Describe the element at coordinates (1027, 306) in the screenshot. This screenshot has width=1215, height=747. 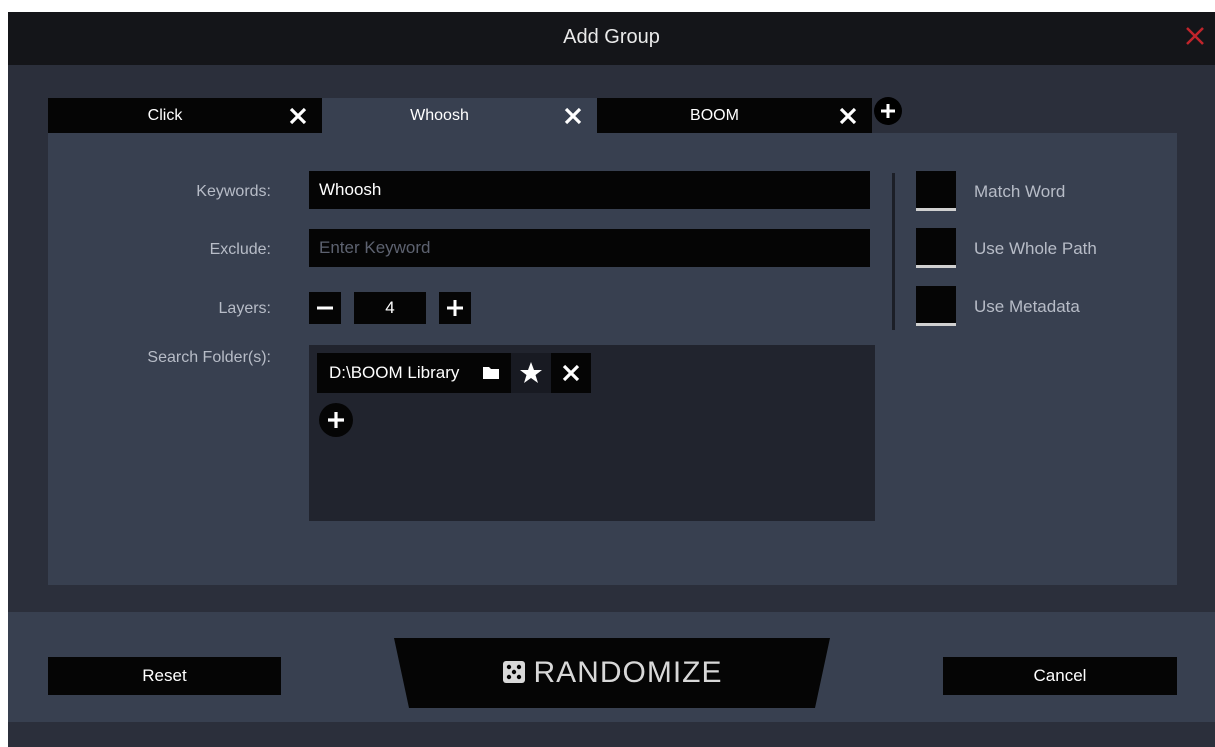
I see `use-metadata-label: Use Metadata` at that location.